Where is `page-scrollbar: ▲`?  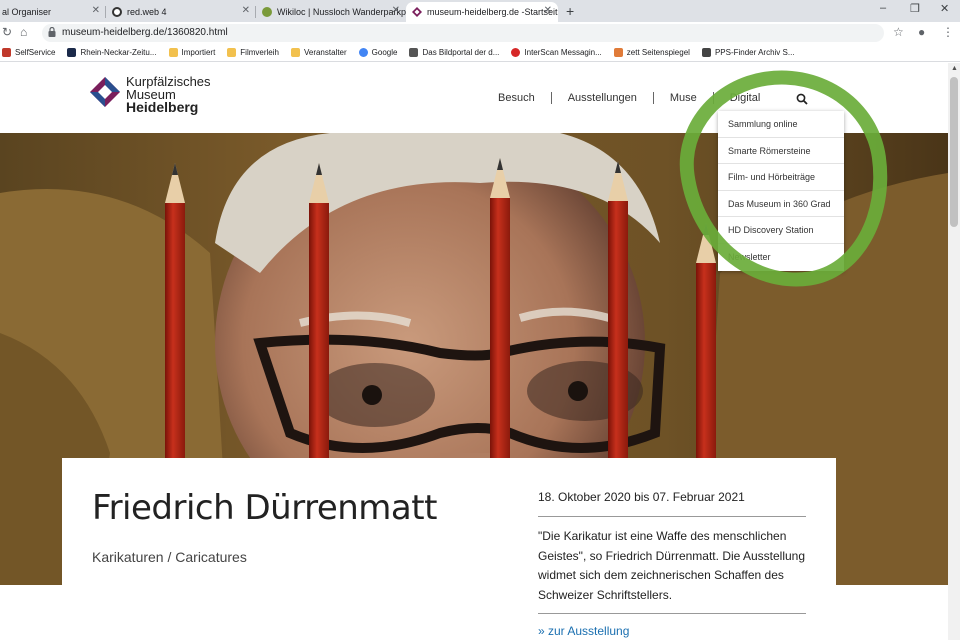
page-scrollbar: ▲ is located at coordinates (954, 351).